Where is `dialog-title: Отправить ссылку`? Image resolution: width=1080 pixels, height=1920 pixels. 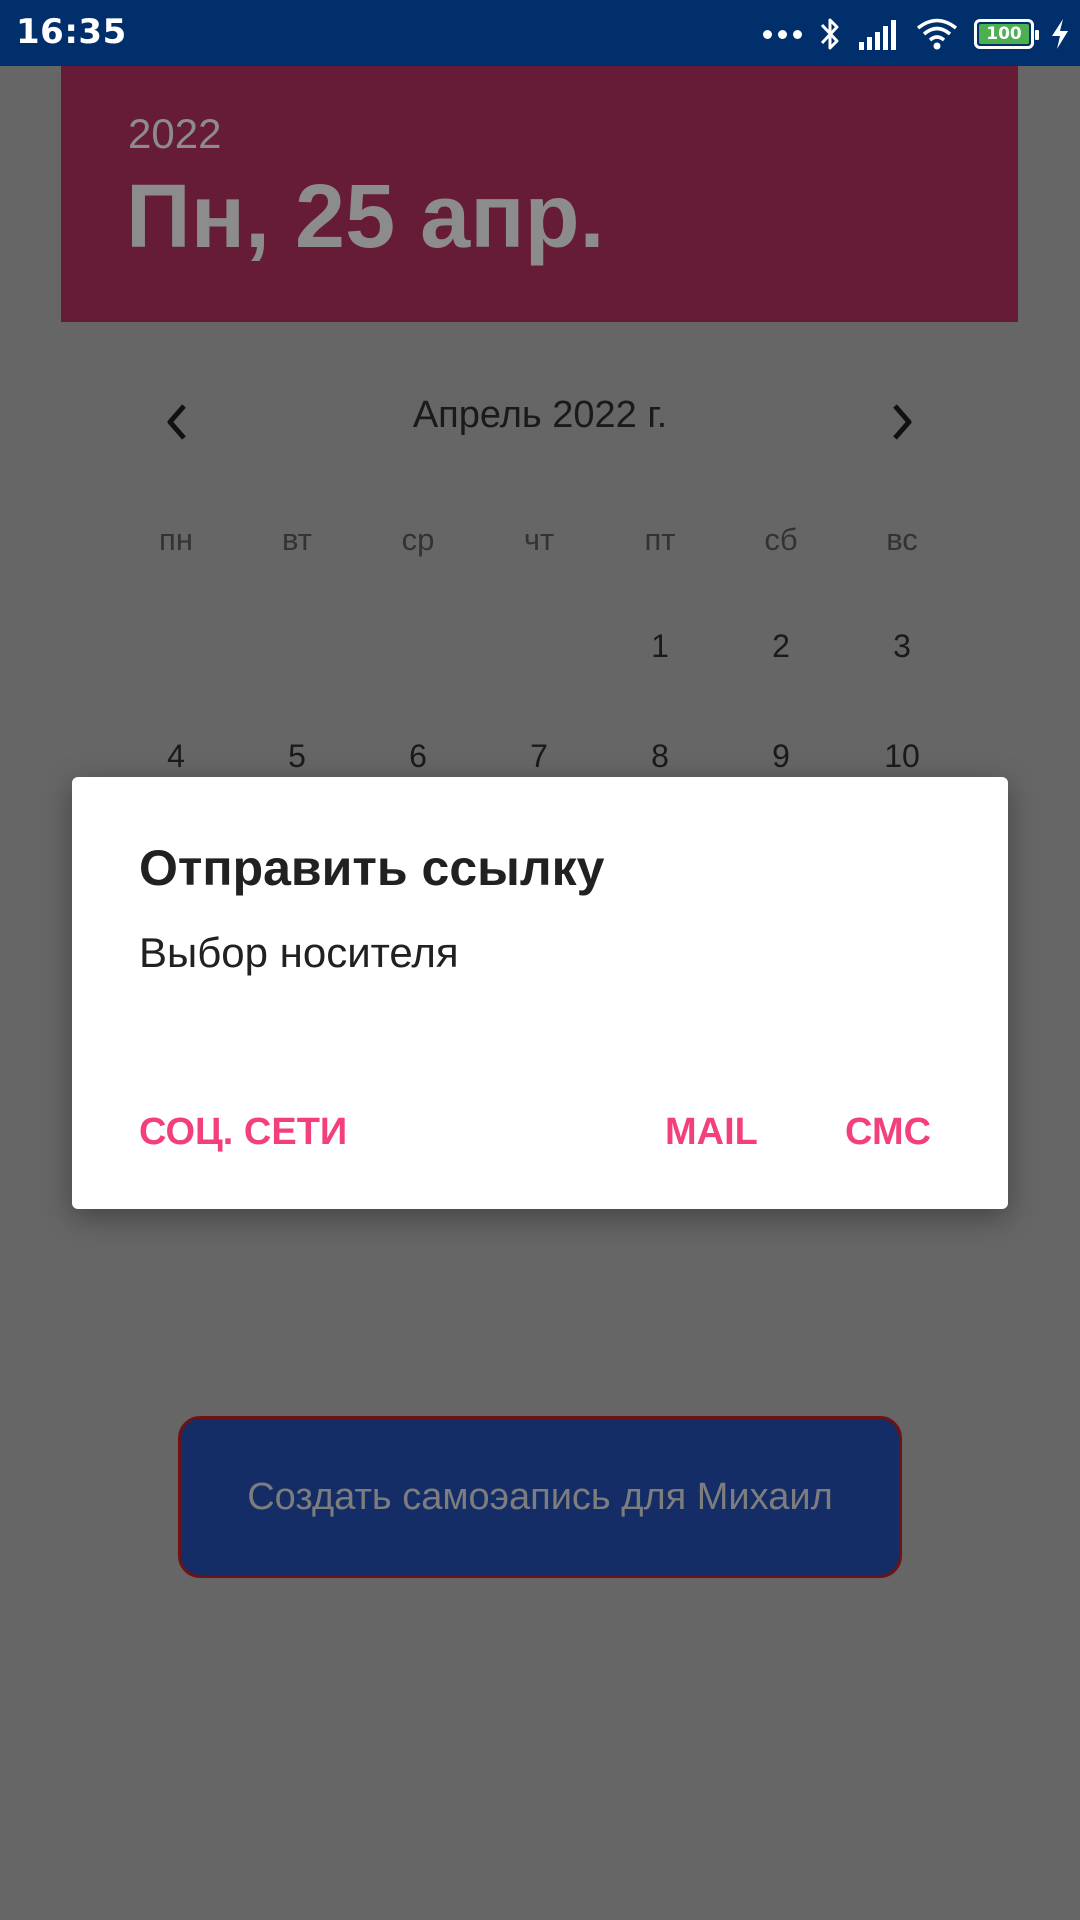 dialog-title: Отправить ссылку is located at coordinates (372, 868).